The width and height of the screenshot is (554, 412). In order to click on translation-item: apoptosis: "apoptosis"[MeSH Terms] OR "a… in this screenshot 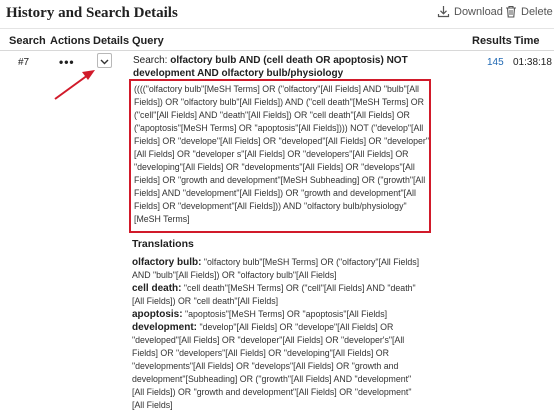, I will do `click(277, 314)`.